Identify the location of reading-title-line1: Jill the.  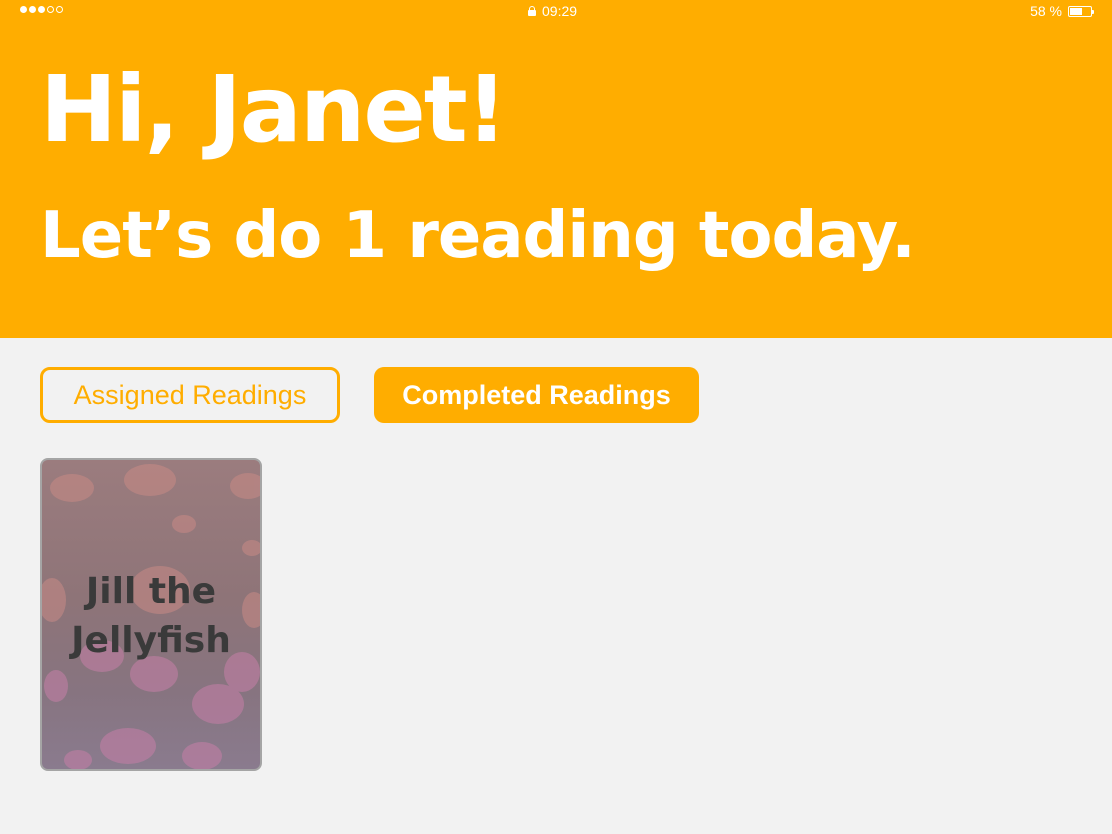
(151, 591).